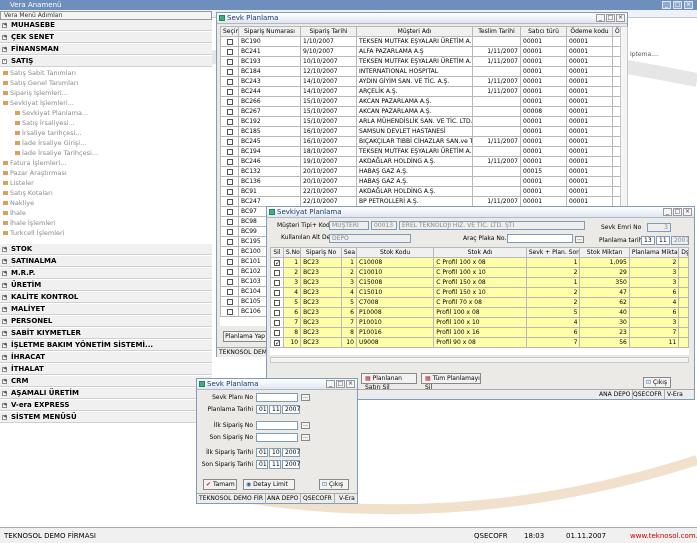 The height and width of the screenshot is (543, 697). Describe the element at coordinates (106, 357) in the screenshot. I see `sidebar-item: + İHRACAT` at that location.